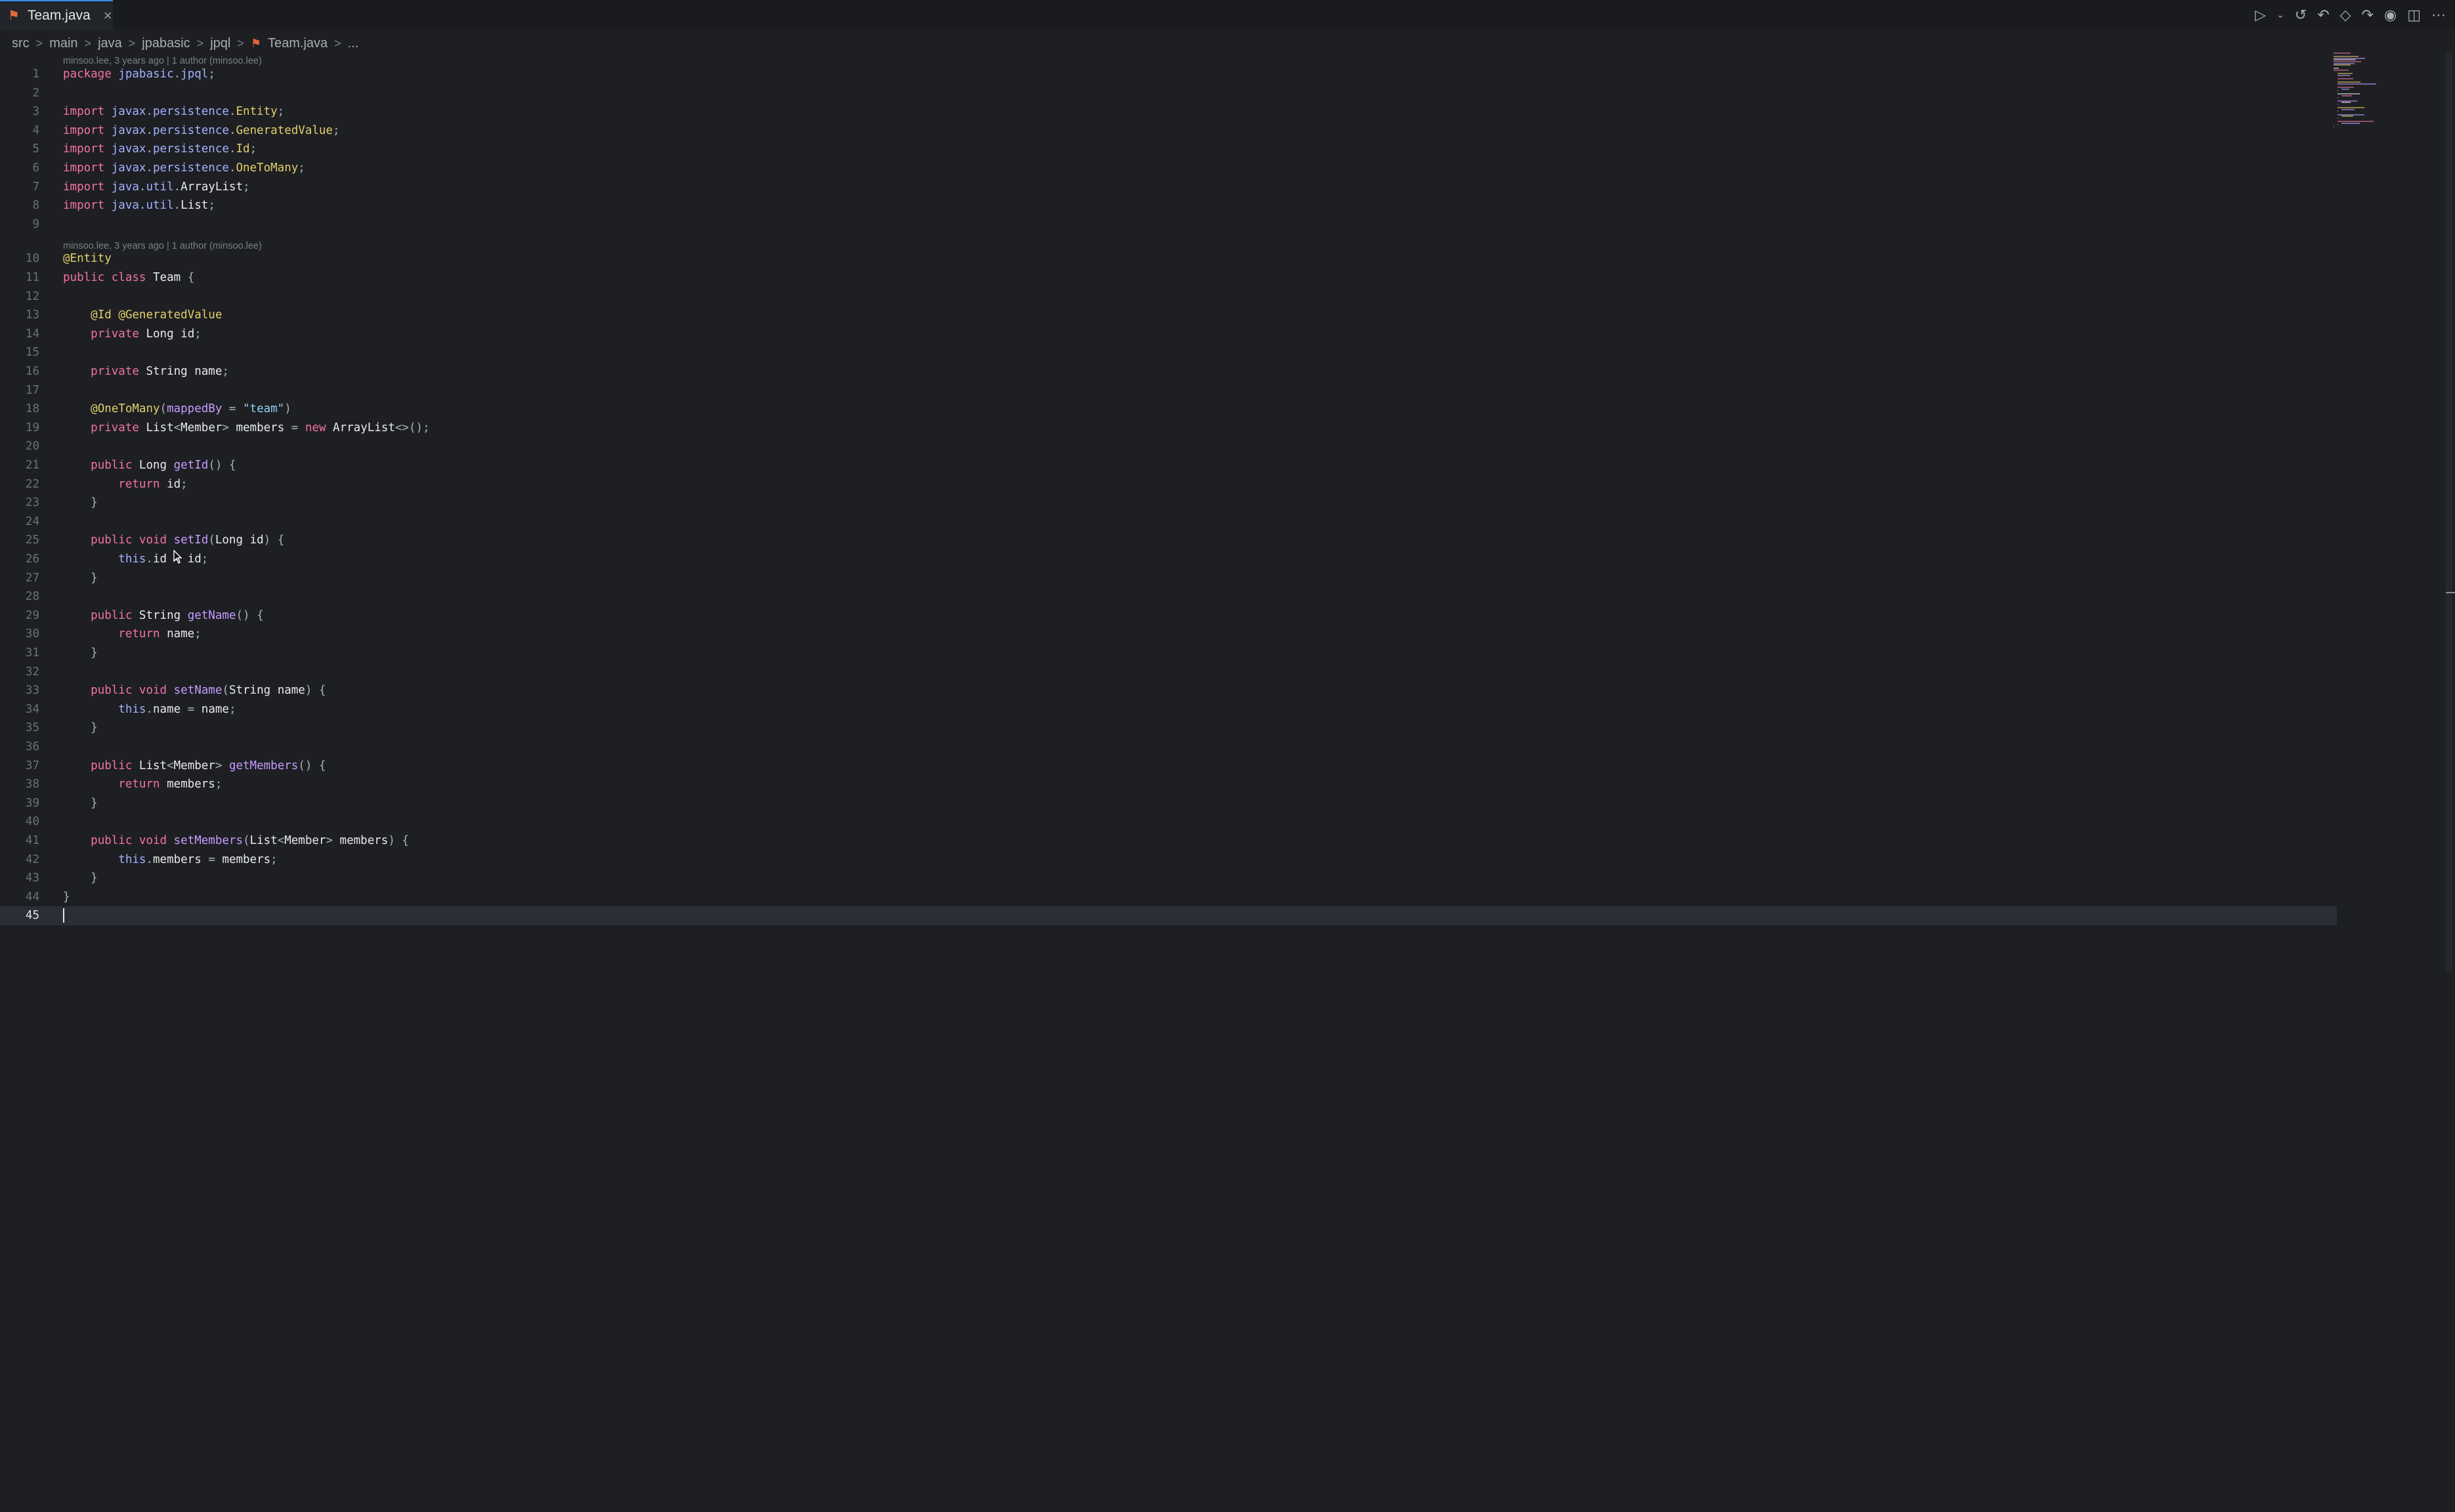 This screenshot has width=2455, height=1512. What do you see at coordinates (63, 43) in the screenshot?
I see `breadcrumb-main: main` at bounding box center [63, 43].